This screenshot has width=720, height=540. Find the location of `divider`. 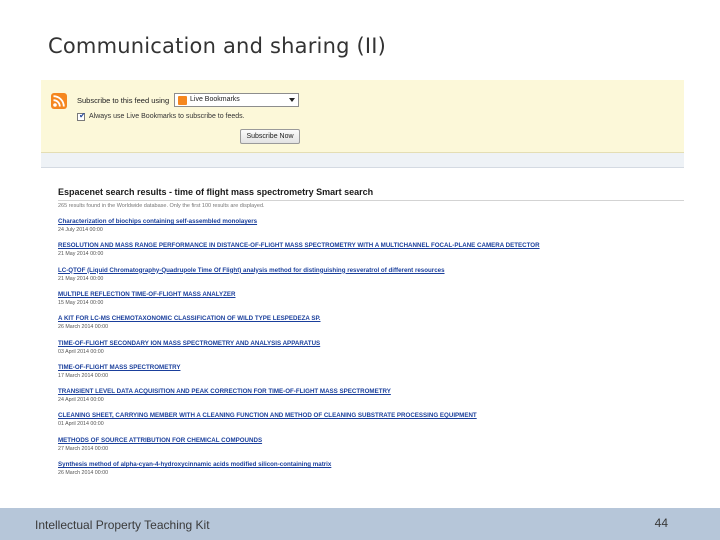

divider is located at coordinates (371, 200).